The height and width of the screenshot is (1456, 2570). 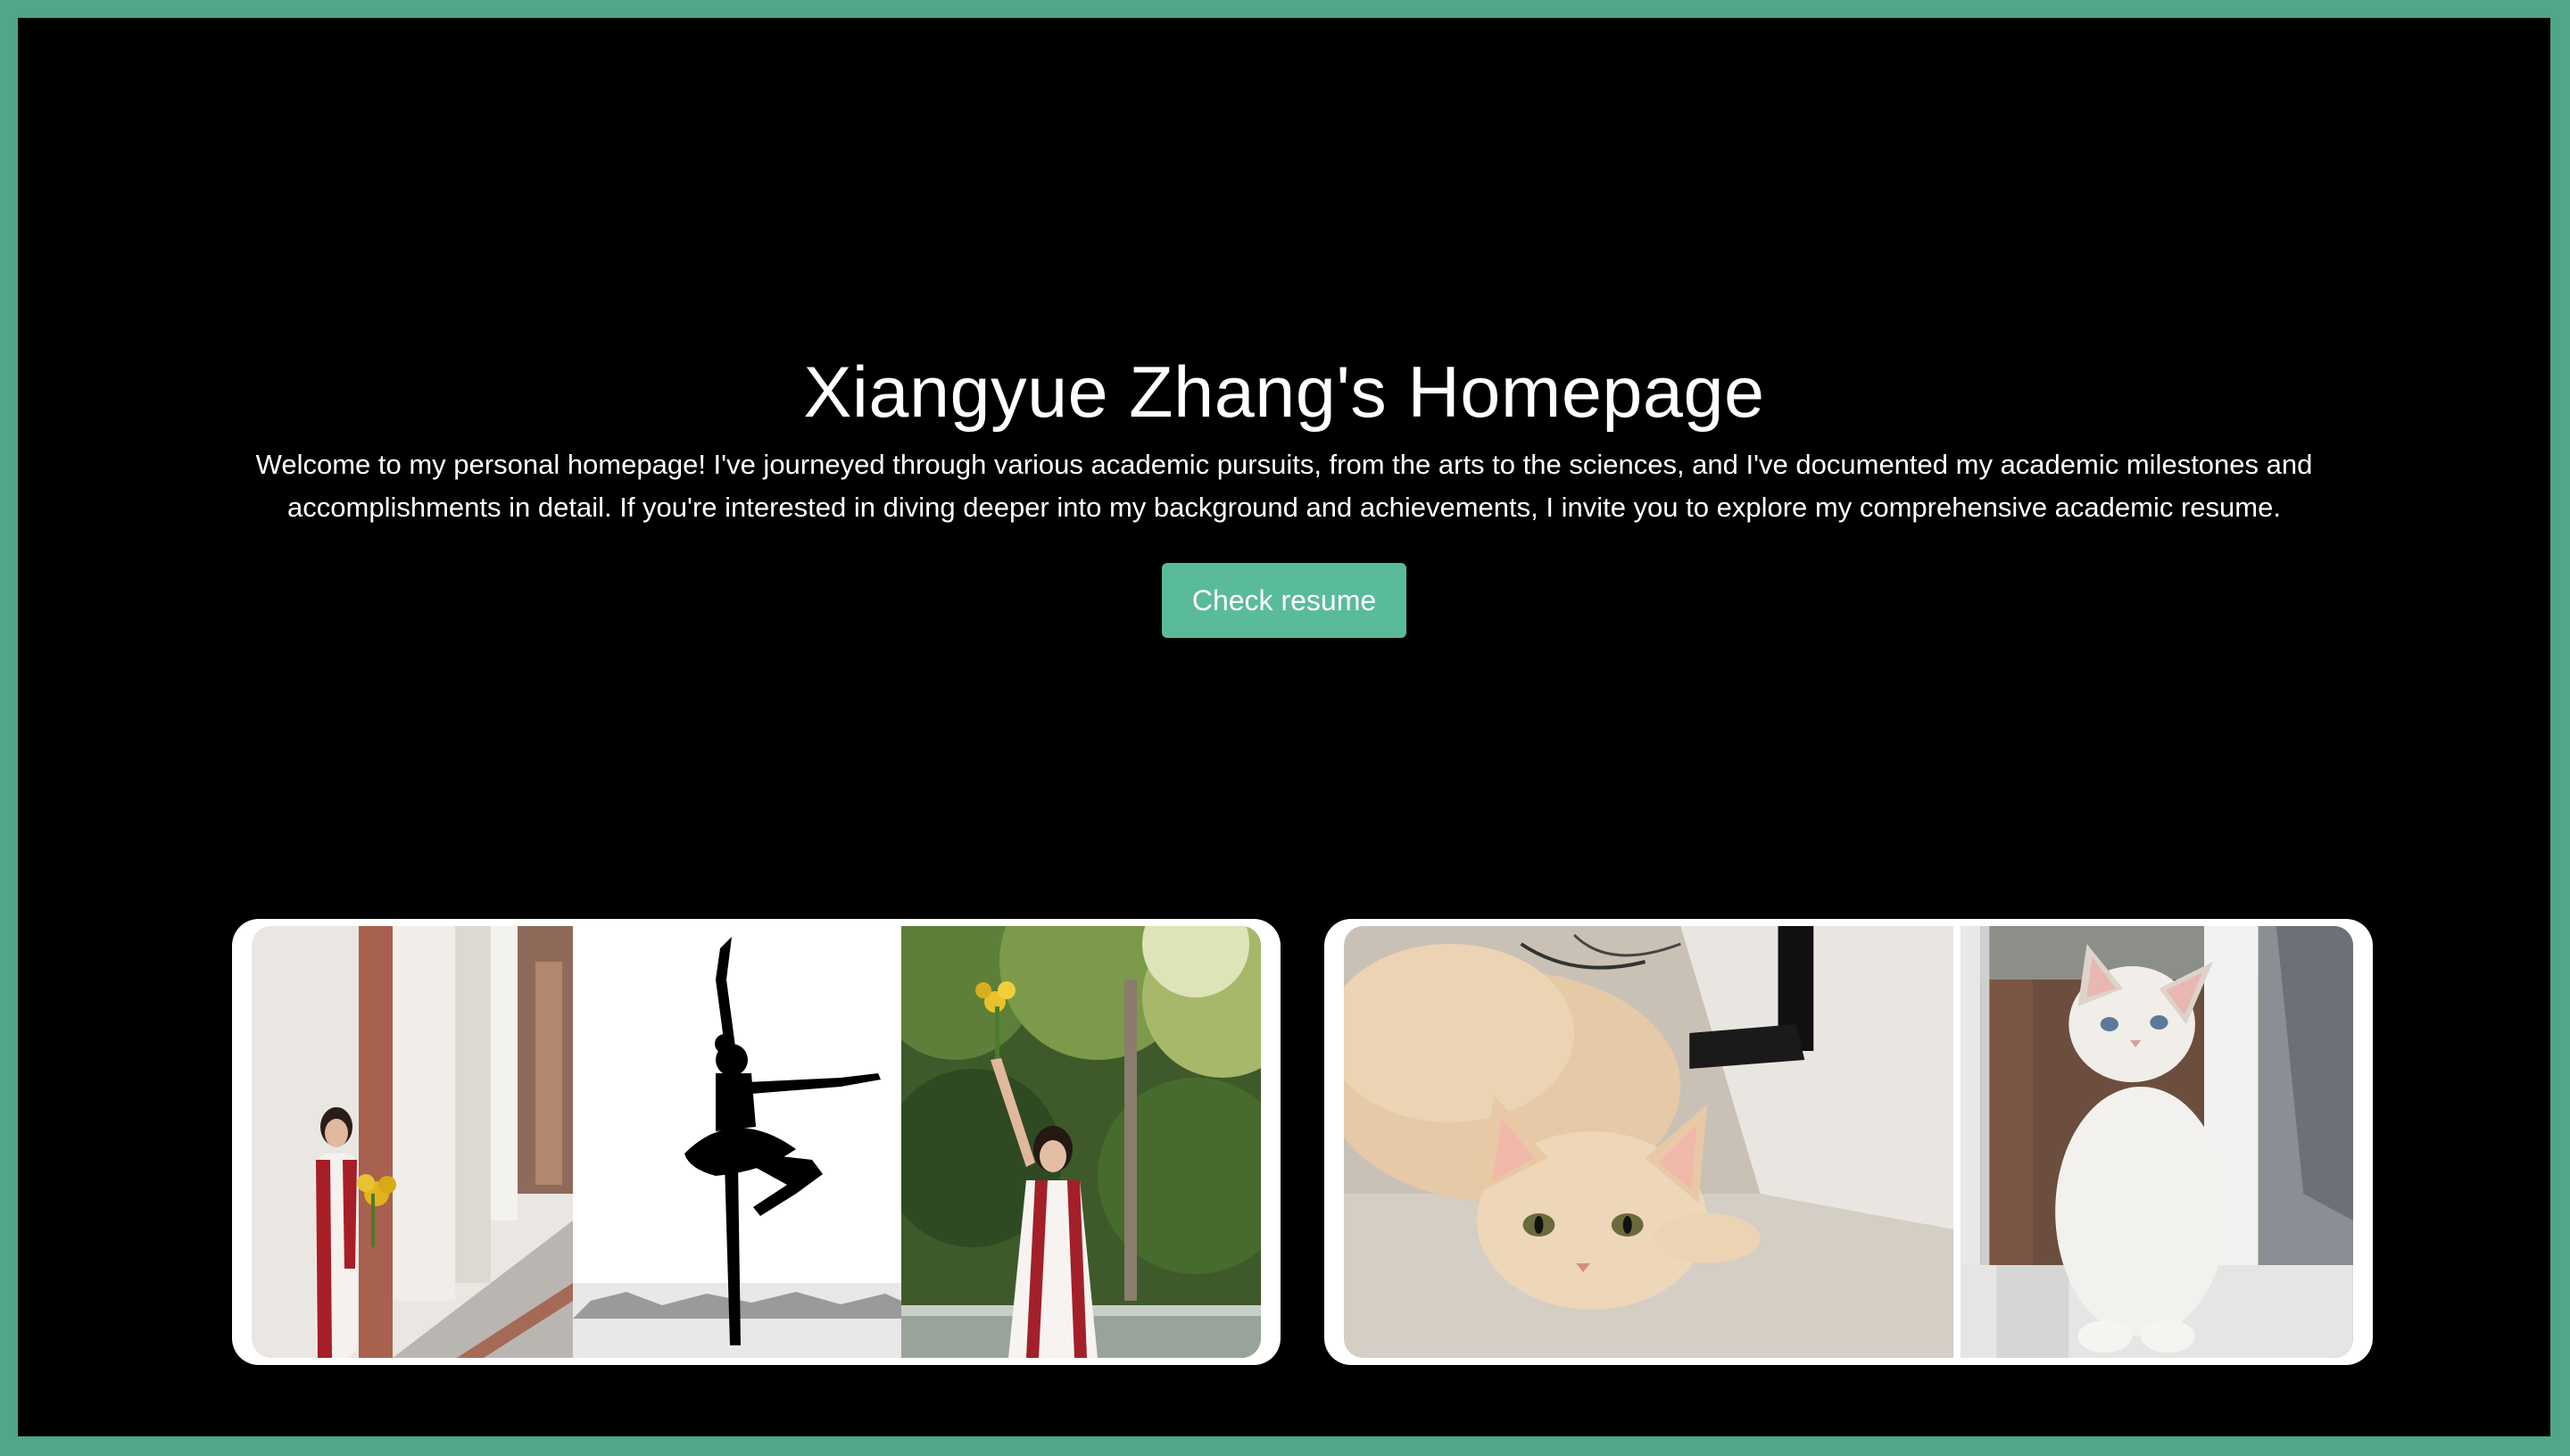 I want to click on ballet-silhouette-photo-icon, so click(x=737, y=1142).